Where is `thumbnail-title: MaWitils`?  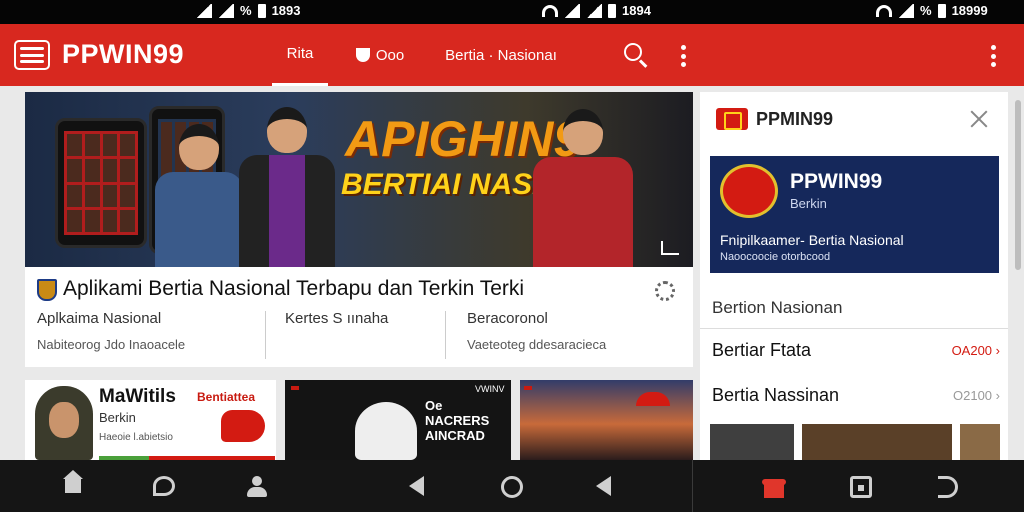
thumbnail-title: MaWitils is located at coordinates (137, 396).